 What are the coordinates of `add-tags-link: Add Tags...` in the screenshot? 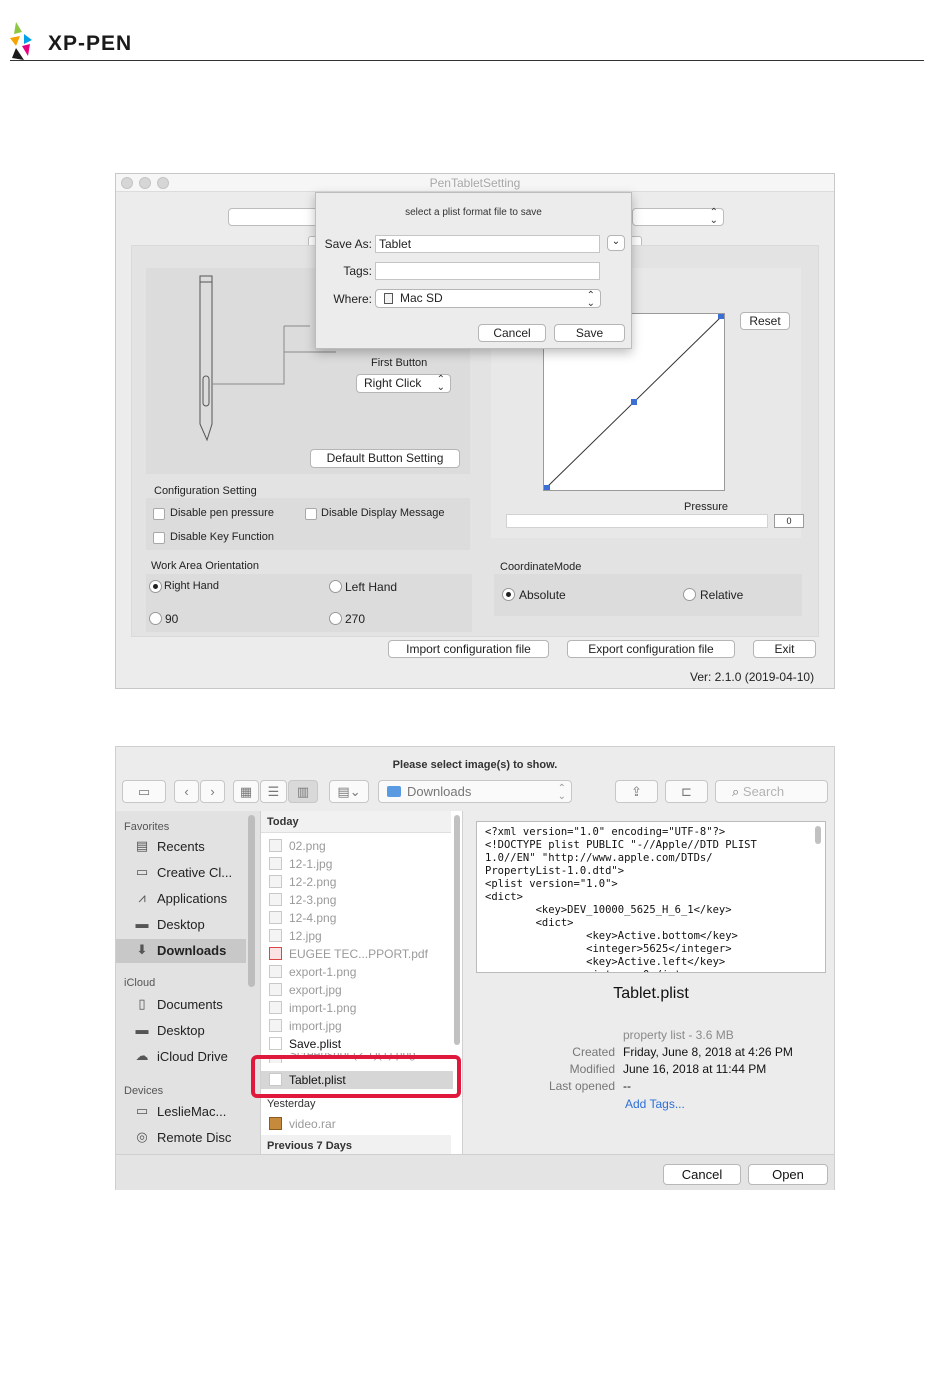 It's located at (655, 1104).